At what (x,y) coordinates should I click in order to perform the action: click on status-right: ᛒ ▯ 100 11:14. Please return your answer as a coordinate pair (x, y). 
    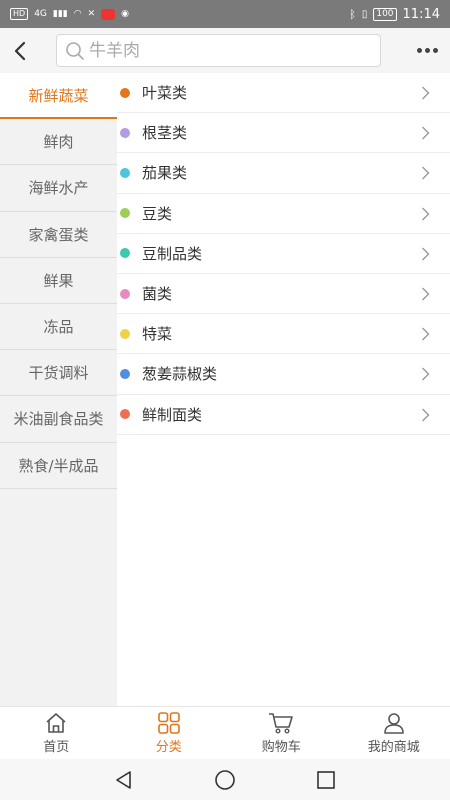
    Looking at the image, I should click on (394, 14).